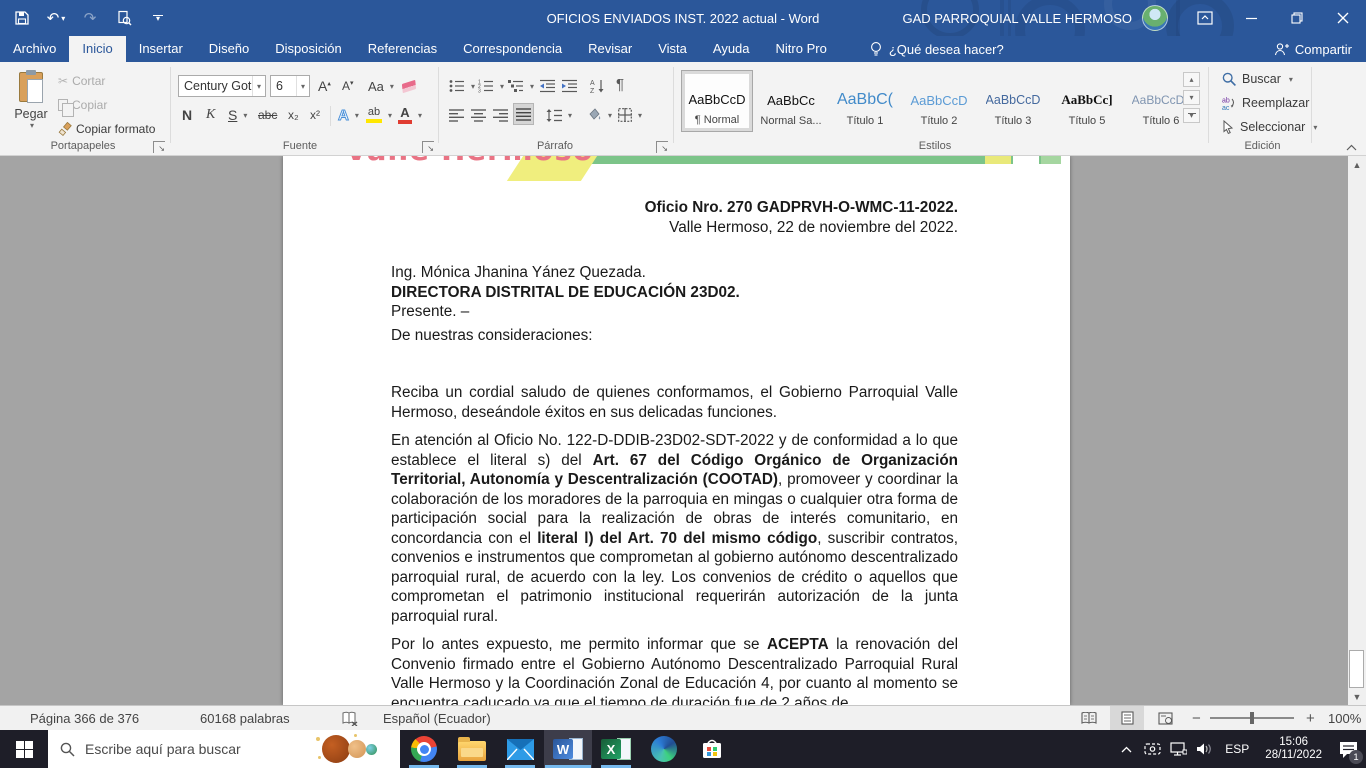 The height and width of the screenshot is (768, 1366). Describe the element at coordinates (437, 718) in the screenshot. I see `language-indicator: Español (Ecuador)` at that location.